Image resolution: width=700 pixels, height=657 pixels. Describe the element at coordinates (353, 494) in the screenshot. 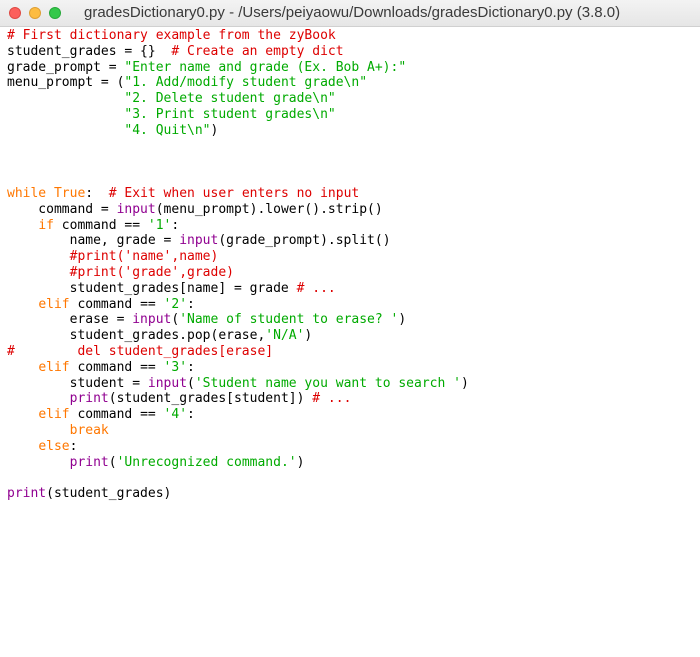

I see `code-line: print(student_grades)` at that location.